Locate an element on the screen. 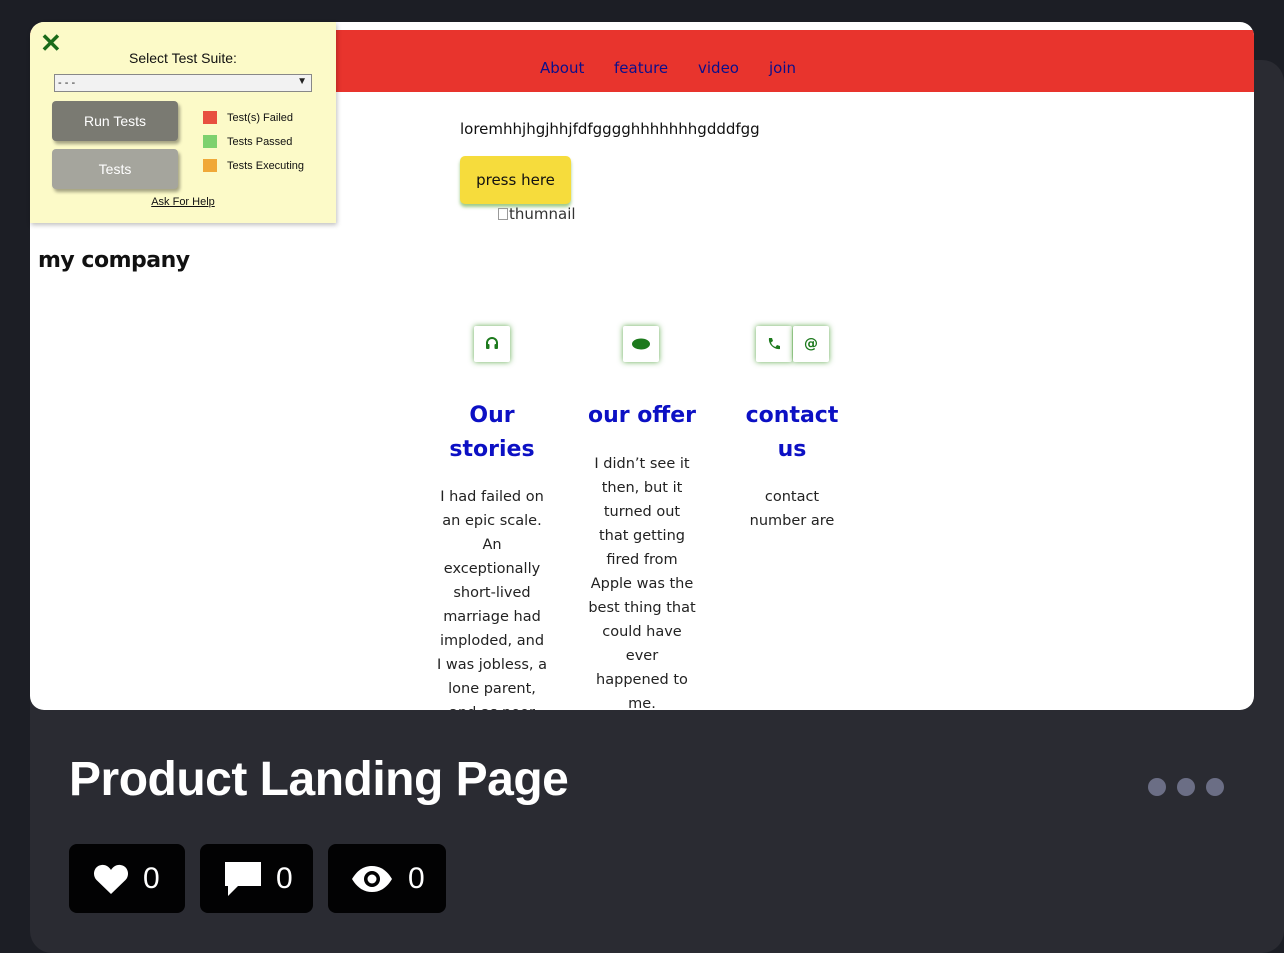  feature-text-line: best thing that is located at coordinates (642, 608).